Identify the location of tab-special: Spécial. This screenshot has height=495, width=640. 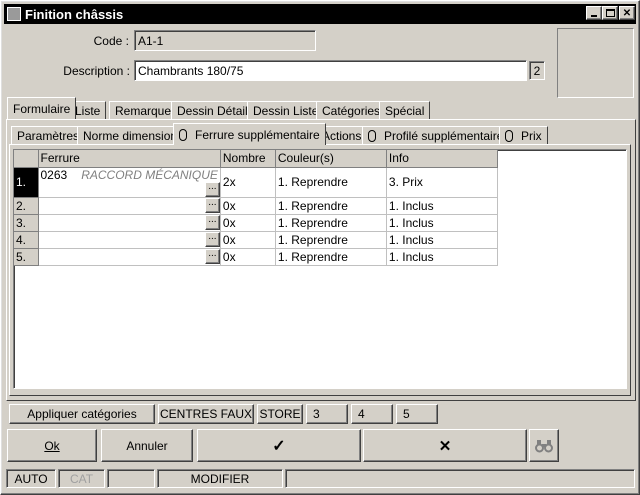
(405, 110).